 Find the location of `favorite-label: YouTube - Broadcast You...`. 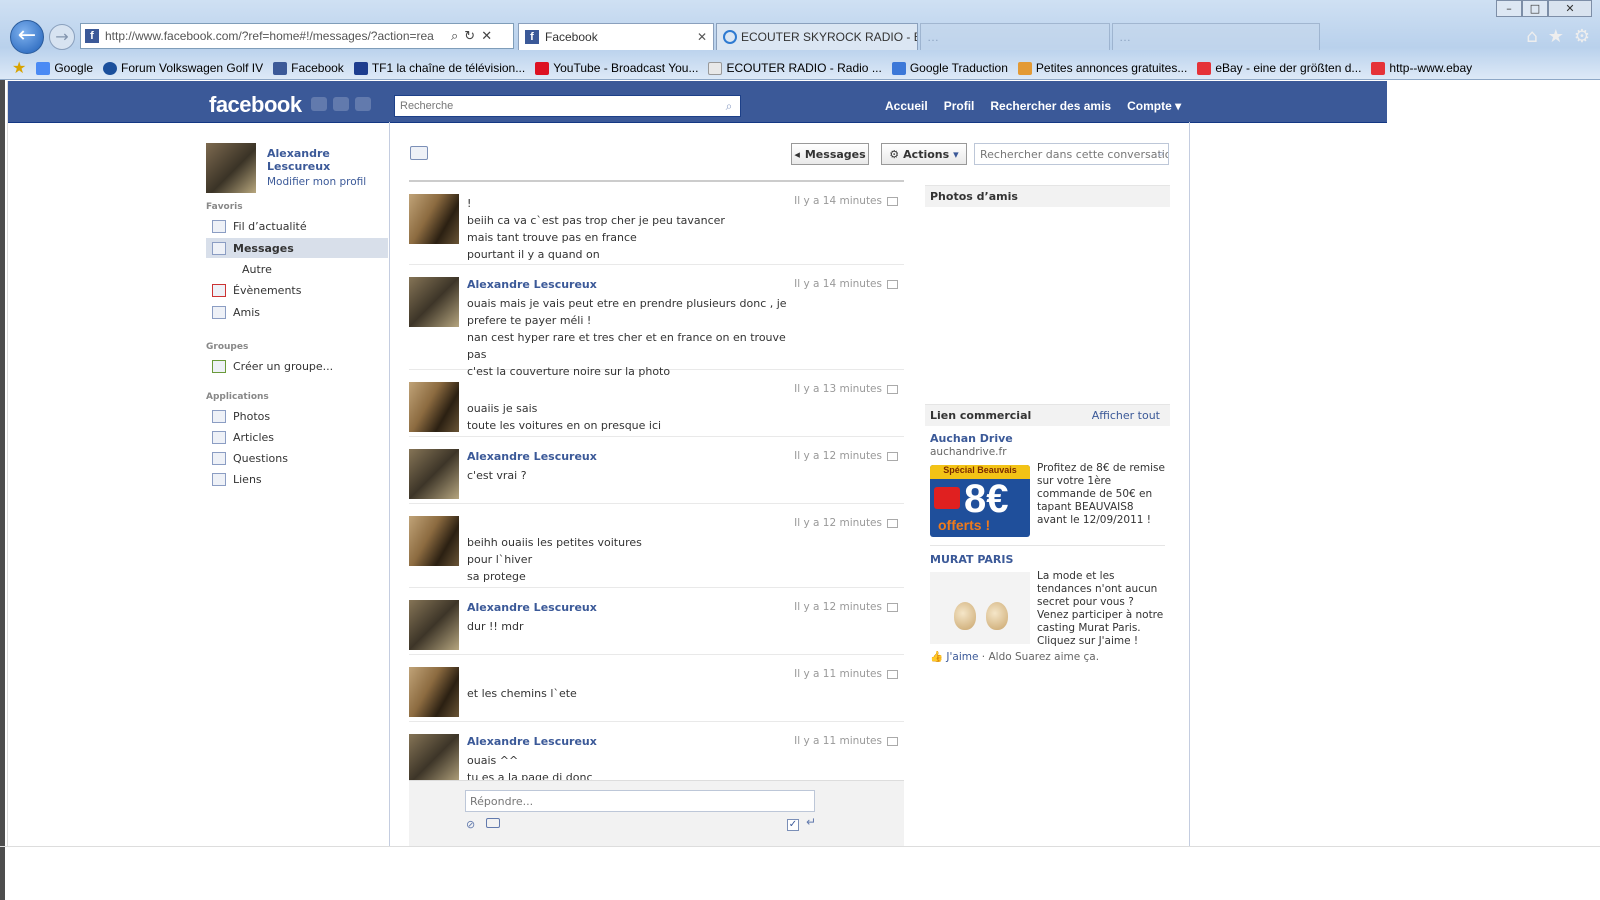

favorite-label: YouTube - Broadcast You... is located at coordinates (626, 68).